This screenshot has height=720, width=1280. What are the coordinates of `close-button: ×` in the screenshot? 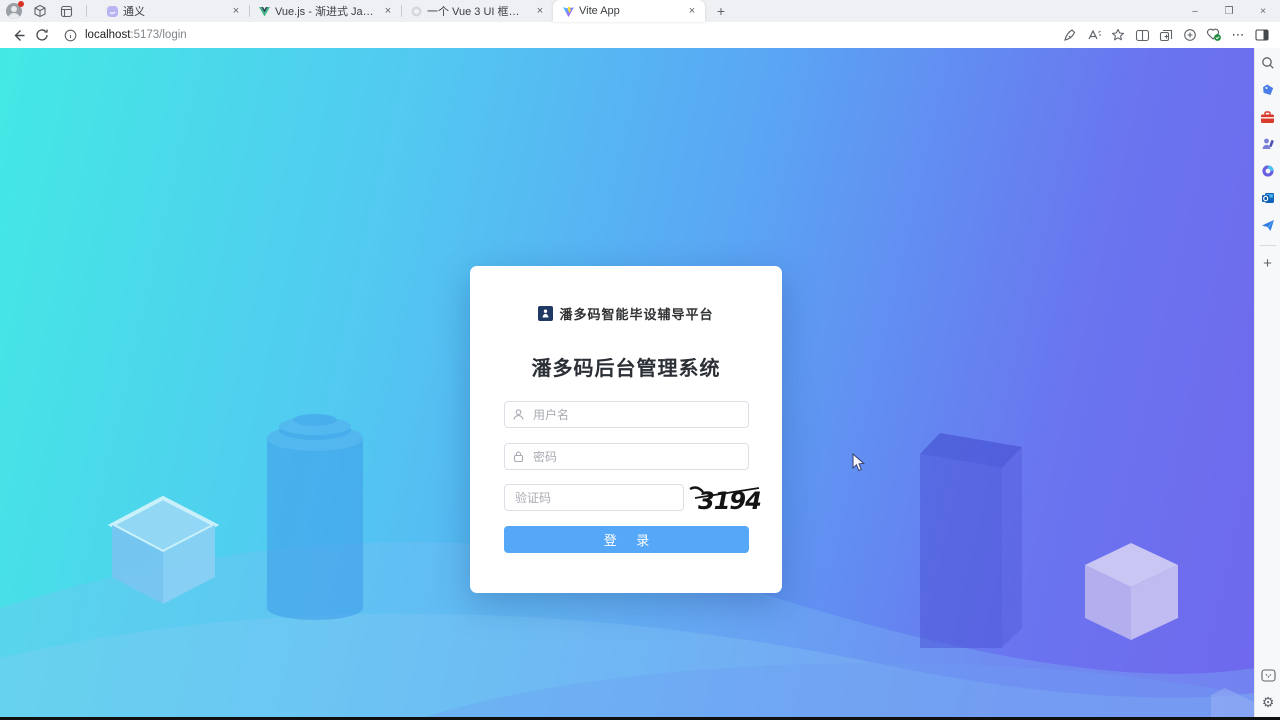 It's located at (1263, 11).